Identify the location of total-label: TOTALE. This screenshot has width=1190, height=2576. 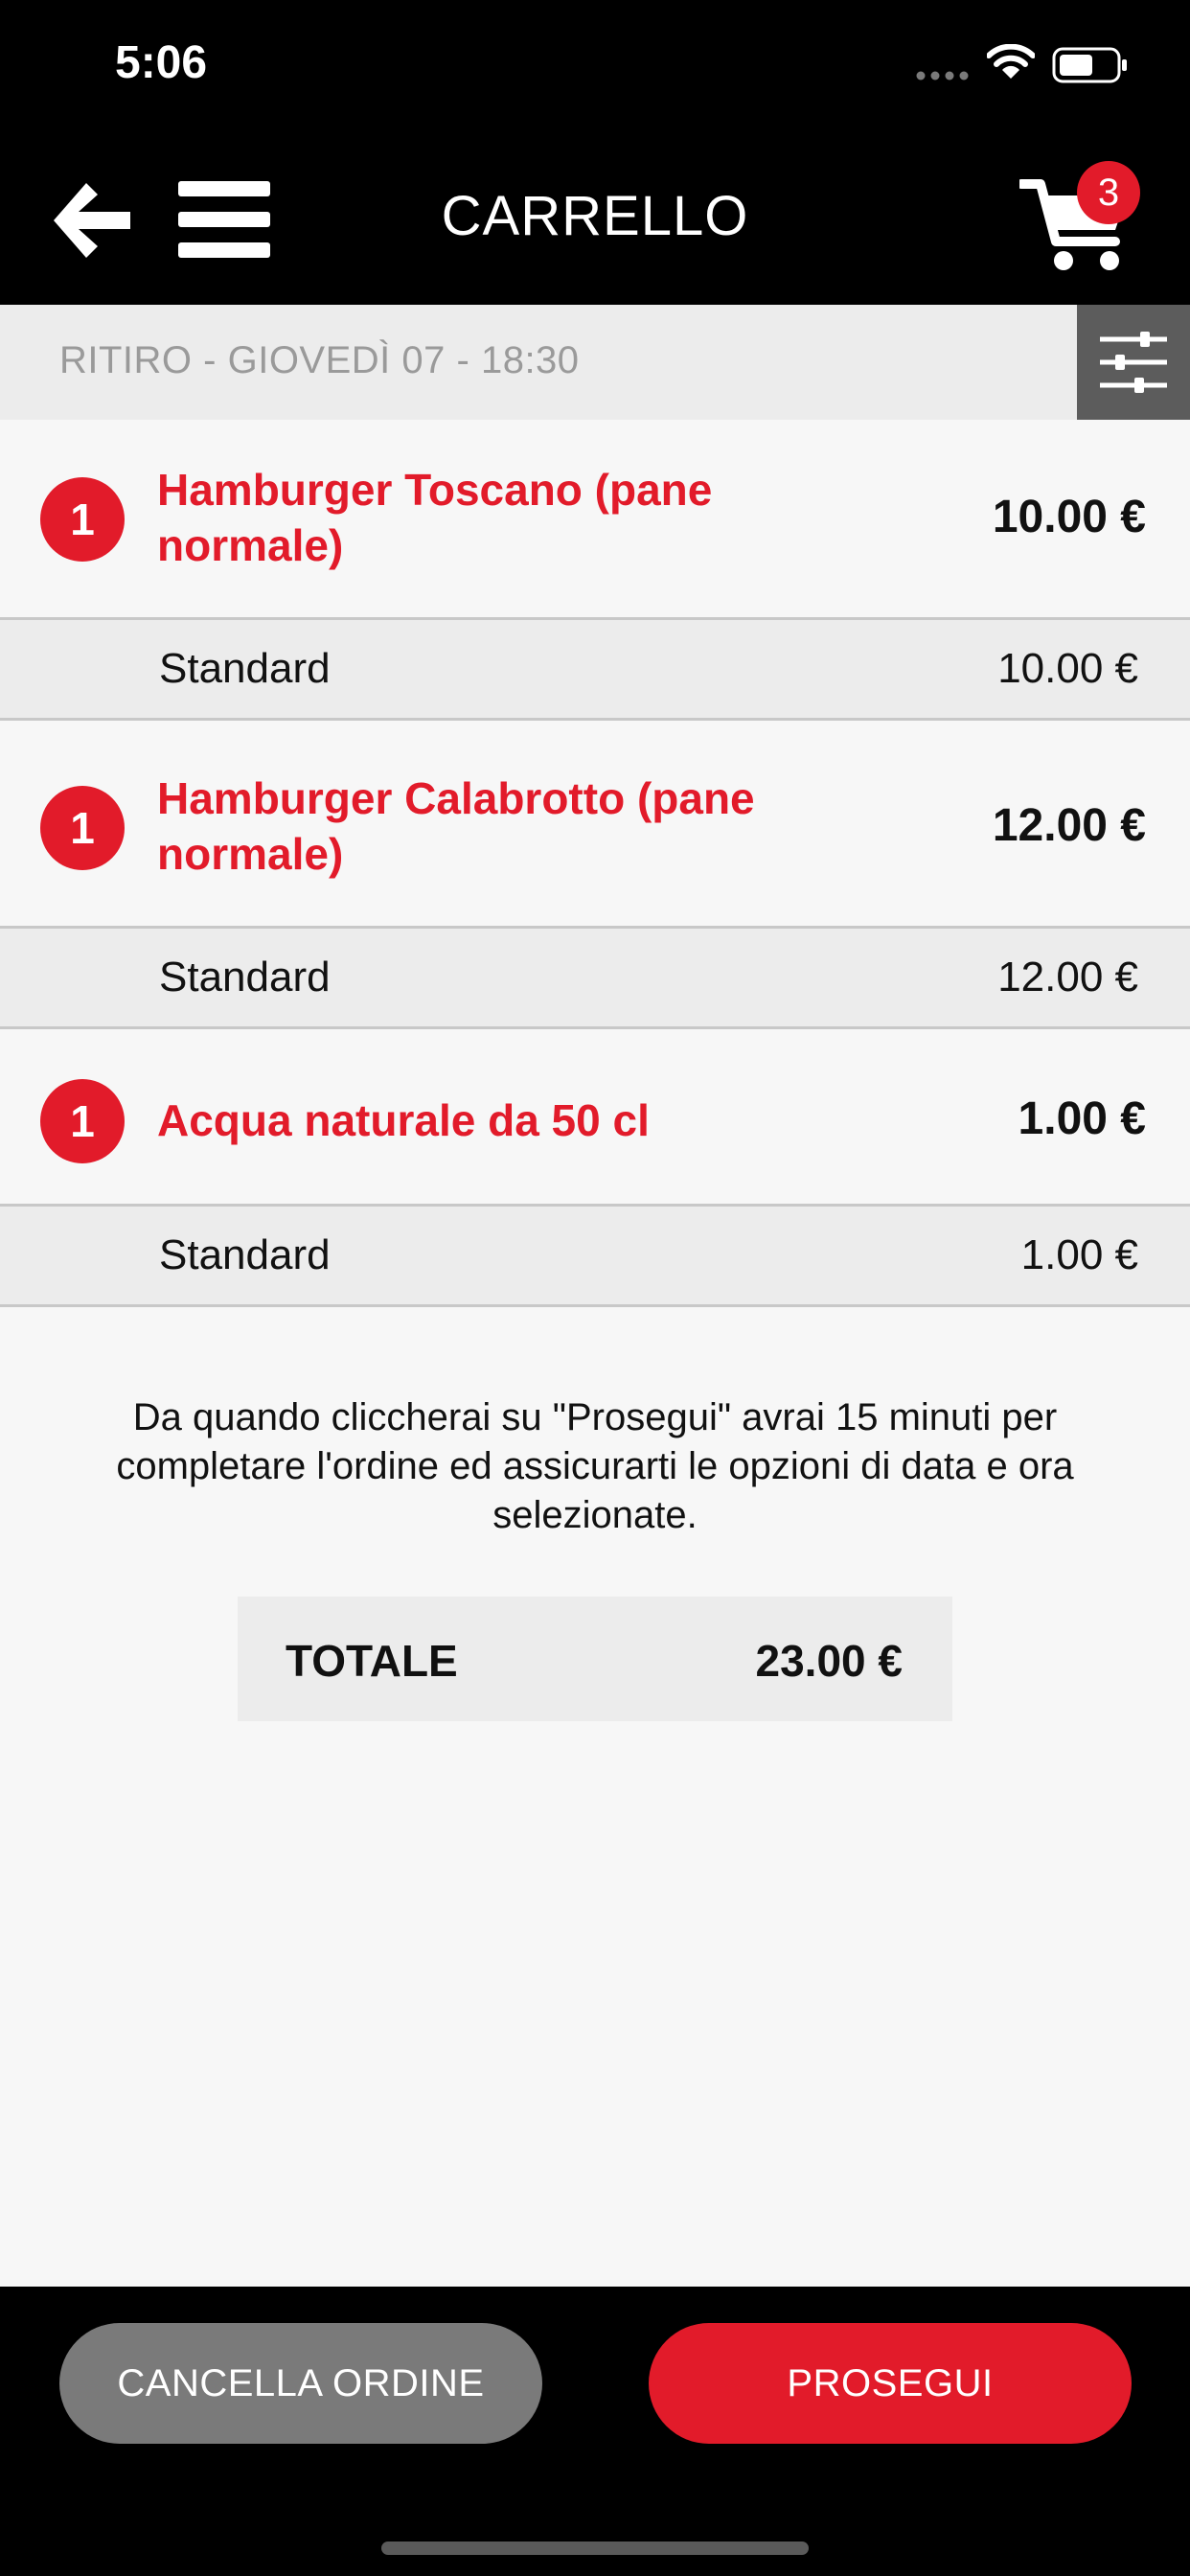
(372, 1661).